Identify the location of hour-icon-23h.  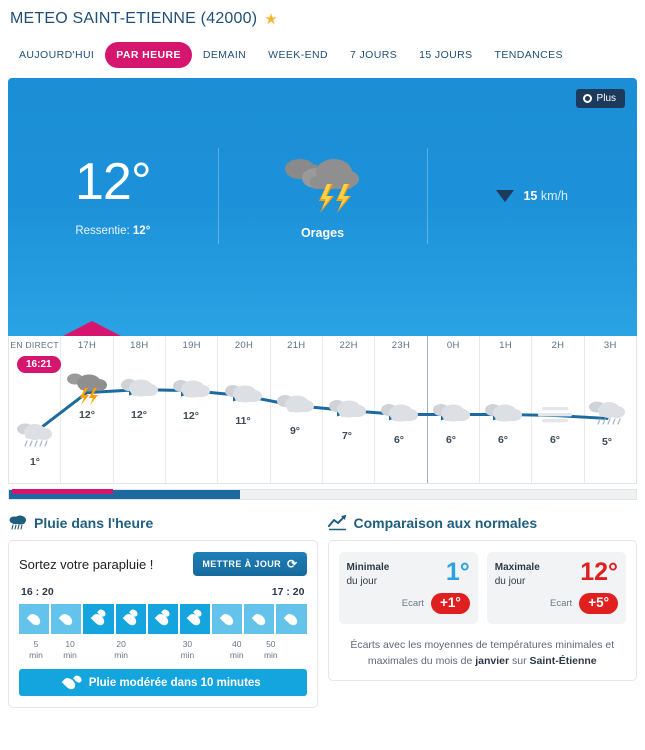
(399, 416).